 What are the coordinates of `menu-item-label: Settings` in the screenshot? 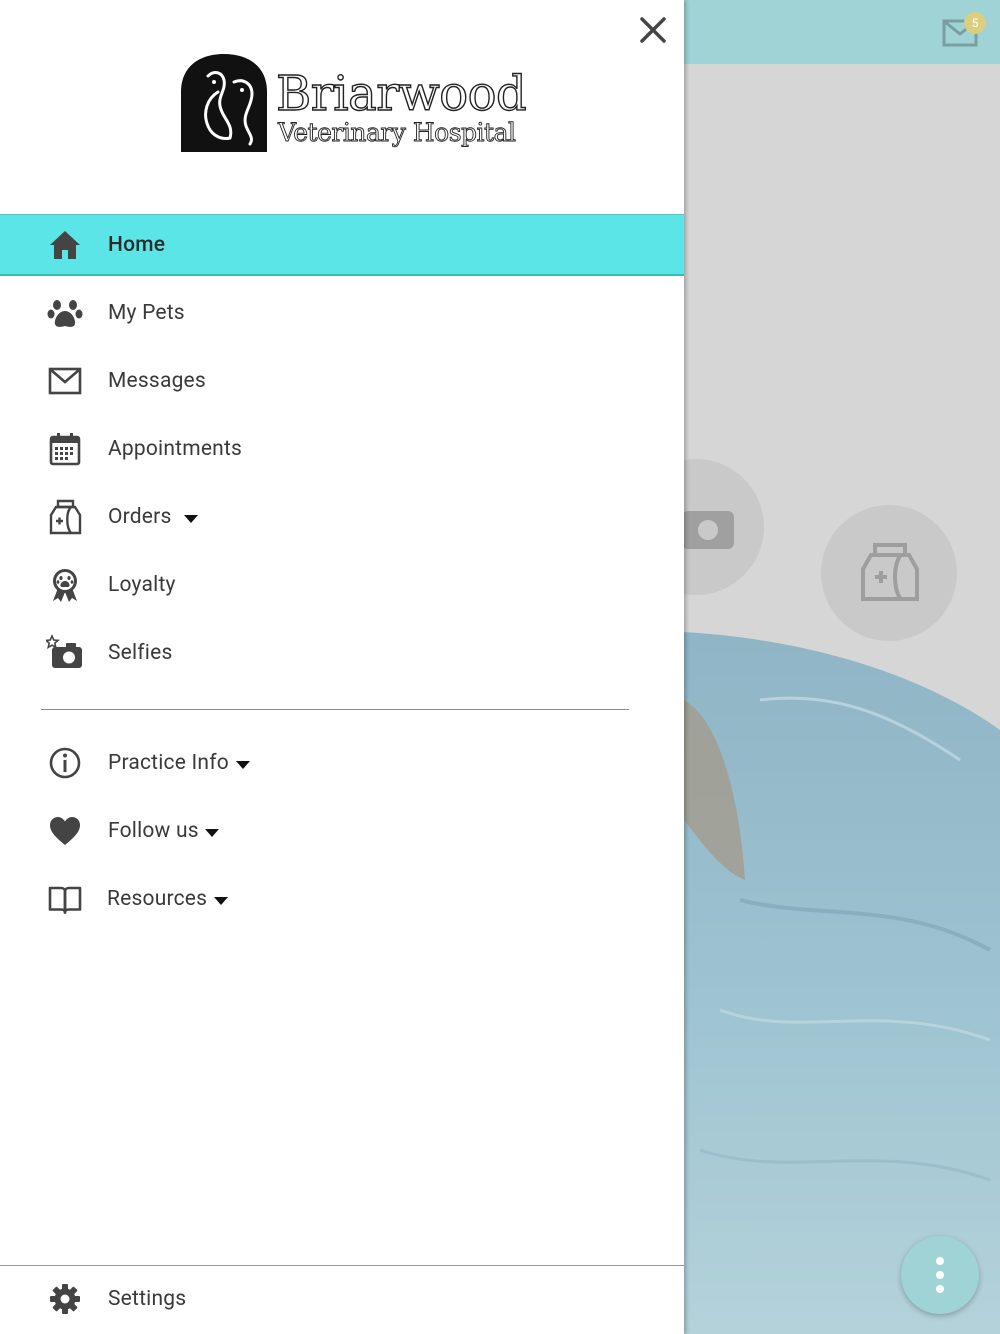 It's located at (147, 1299).